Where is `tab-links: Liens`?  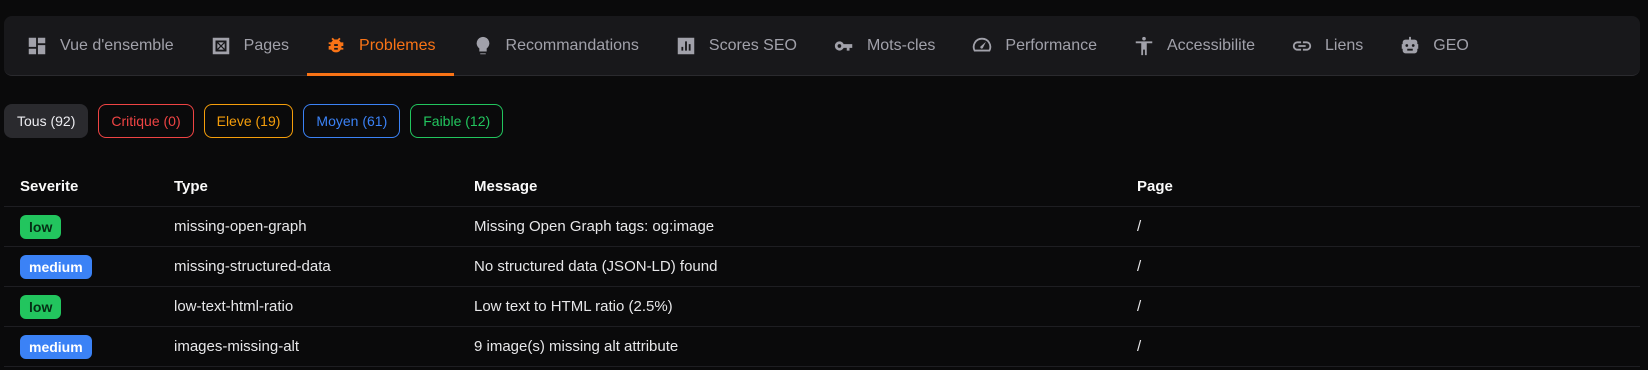 tab-links: Liens is located at coordinates (1327, 45).